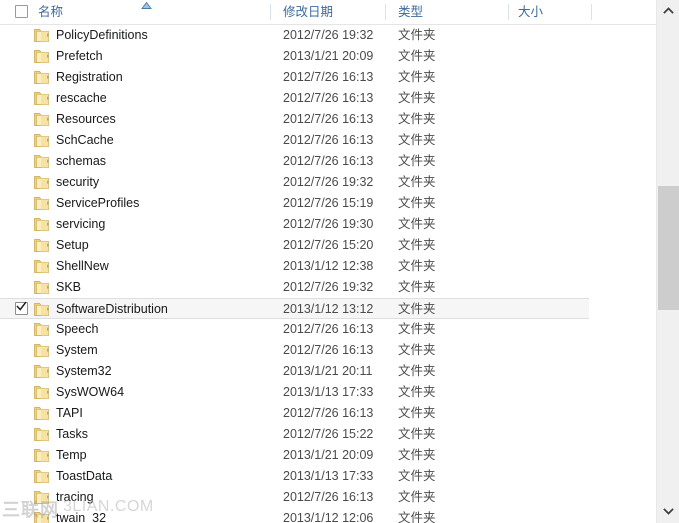 The image size is (679, 523). I want to click on table-row: System 2012/7/26 16:13 文件夹, so click(328, 350).